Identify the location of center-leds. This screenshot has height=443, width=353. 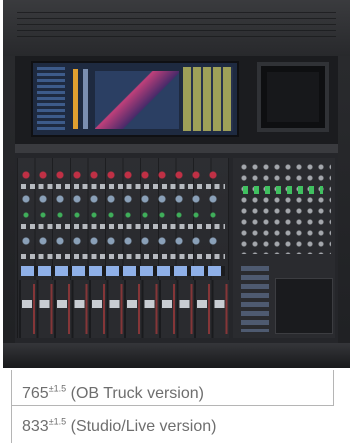
(283, 190).